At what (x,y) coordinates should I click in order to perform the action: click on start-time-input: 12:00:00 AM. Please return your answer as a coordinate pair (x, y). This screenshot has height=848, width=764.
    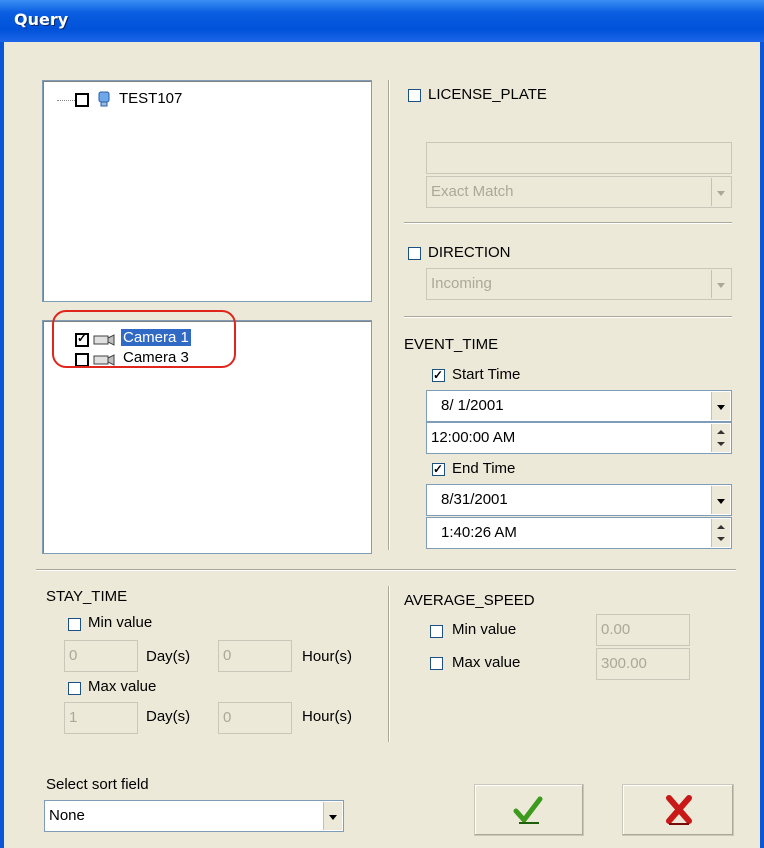
    Looking at the image, I should click on (579, 438).